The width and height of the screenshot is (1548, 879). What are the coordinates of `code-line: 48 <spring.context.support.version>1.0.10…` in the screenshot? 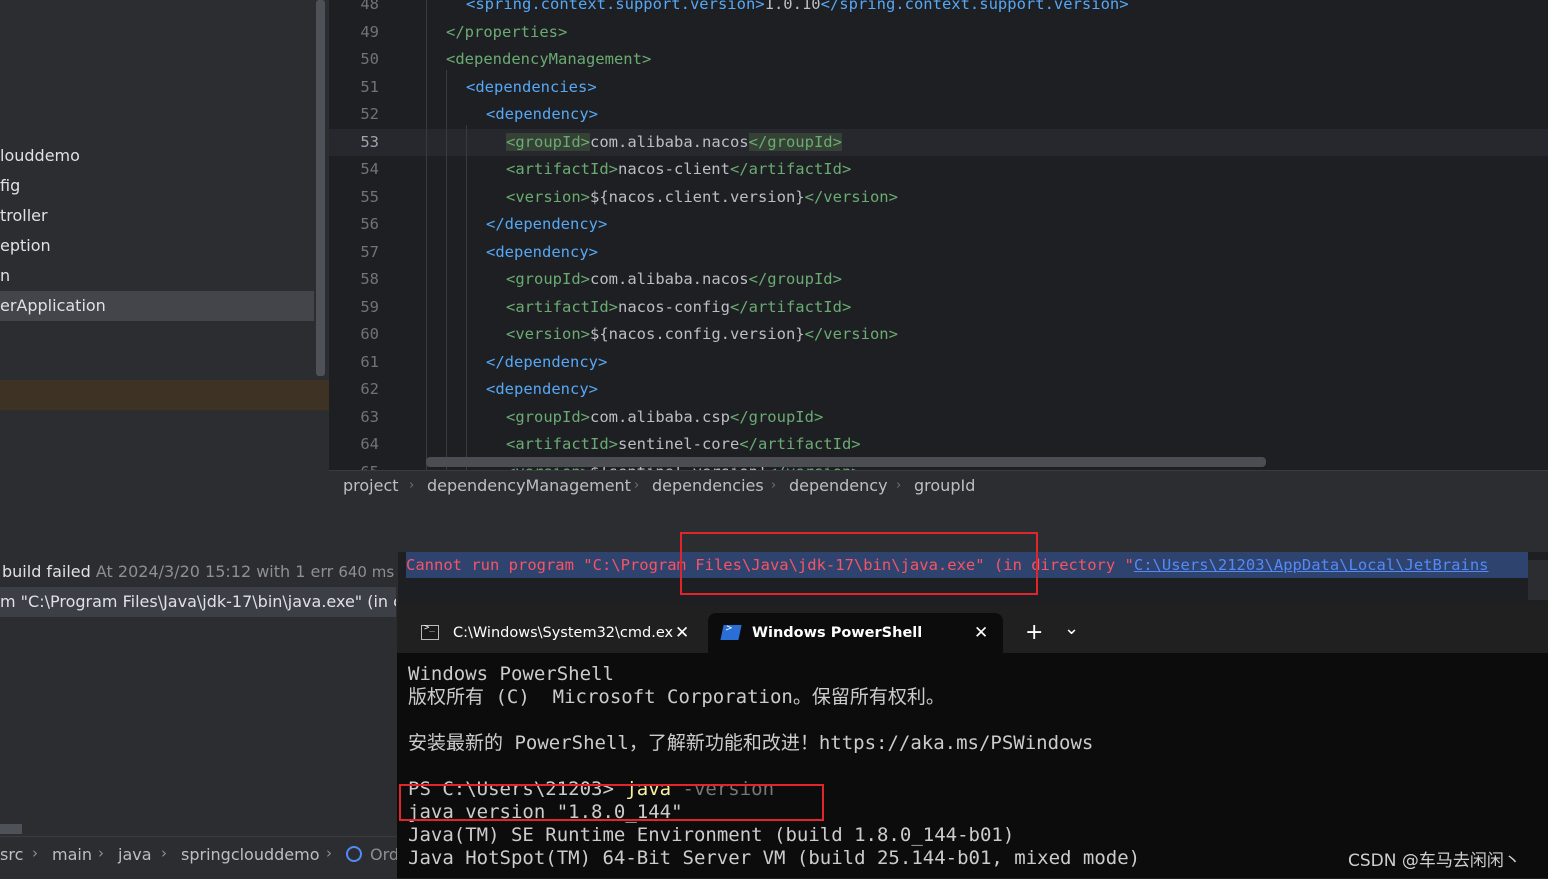 It's located at (938, 9).